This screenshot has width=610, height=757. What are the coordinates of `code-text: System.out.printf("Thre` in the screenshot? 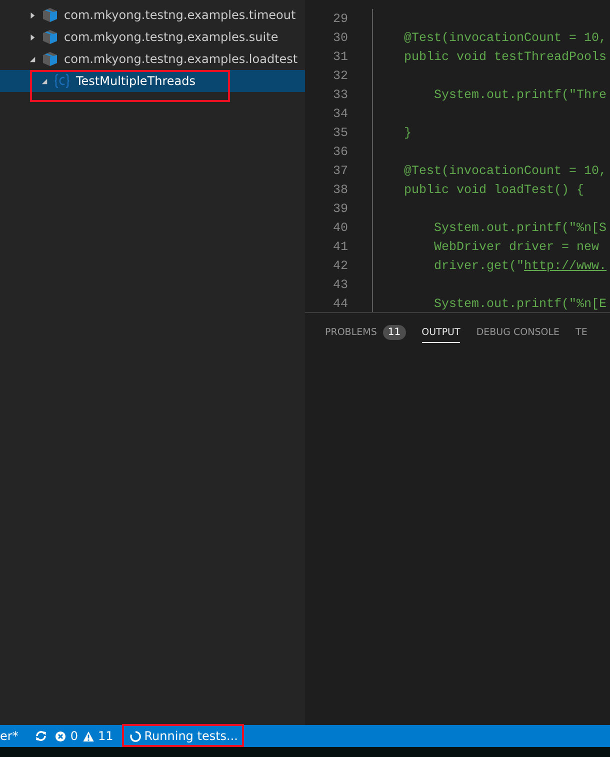 It's located at (520, 95).